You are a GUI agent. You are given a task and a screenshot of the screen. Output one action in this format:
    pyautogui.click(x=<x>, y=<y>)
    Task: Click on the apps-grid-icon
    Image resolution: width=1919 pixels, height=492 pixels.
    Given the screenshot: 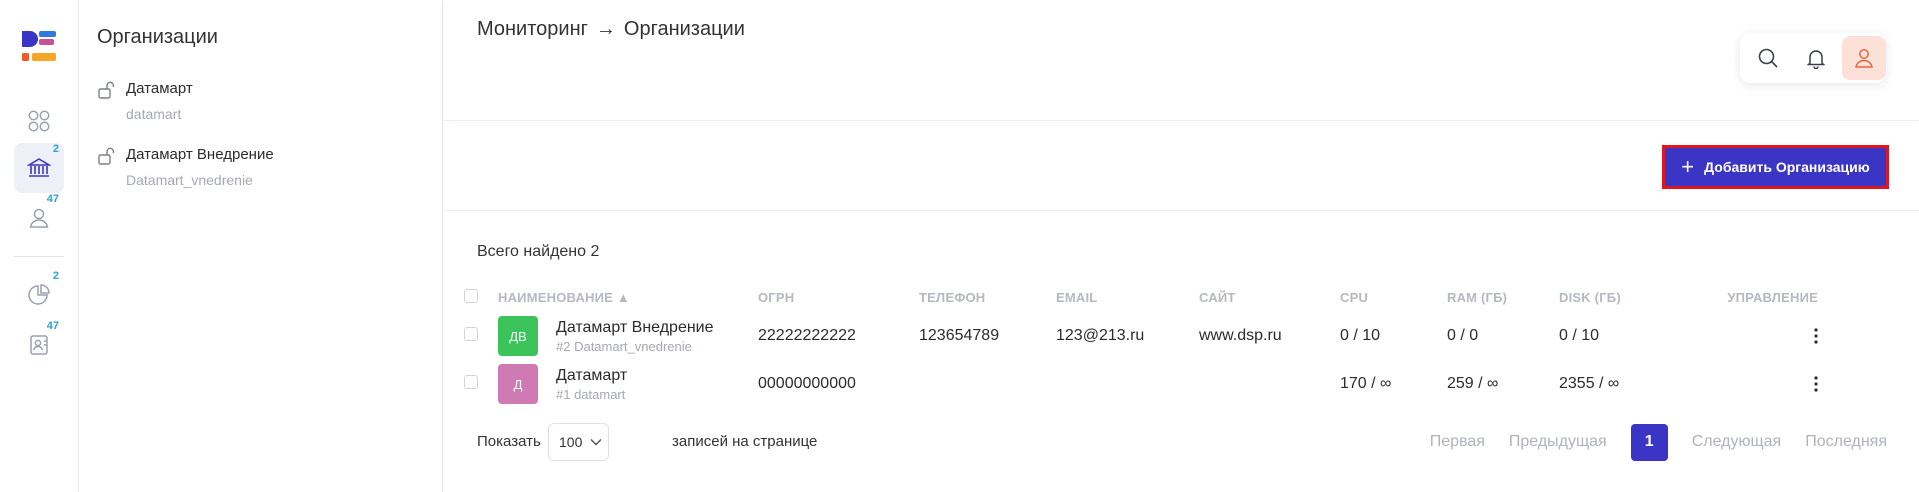 What is the action you would take?
    pyautogui.click(x=39, y=121)
    